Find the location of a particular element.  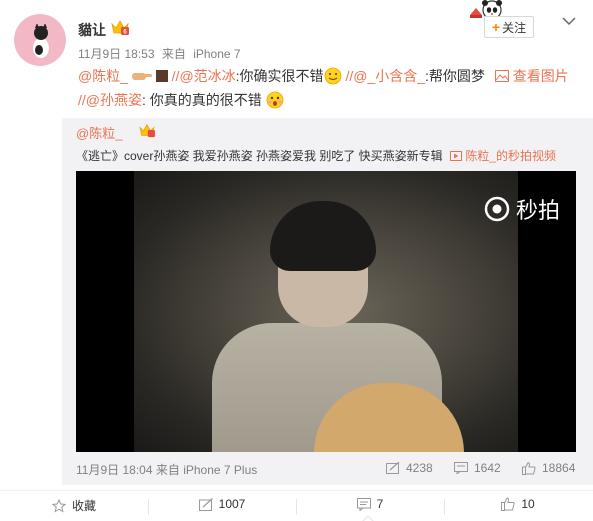

like-count: 10 is located at coordinates (528, 504).